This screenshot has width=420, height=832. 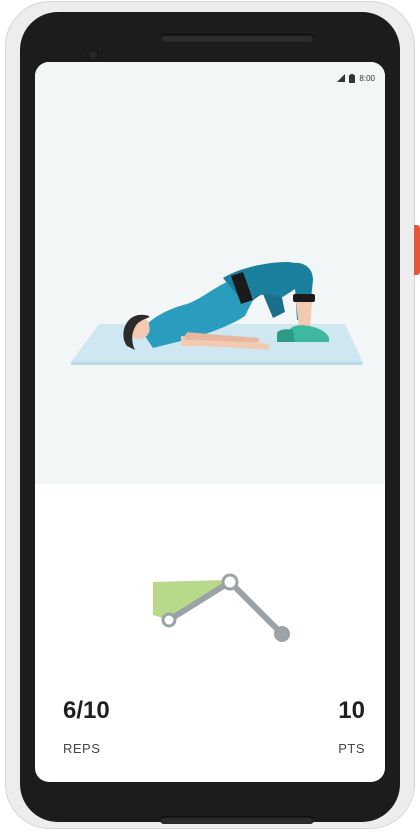 What do you see at coordinates (341, 78) in the screenshot?
I see `signal-icon` at bounding box center [341, 78].